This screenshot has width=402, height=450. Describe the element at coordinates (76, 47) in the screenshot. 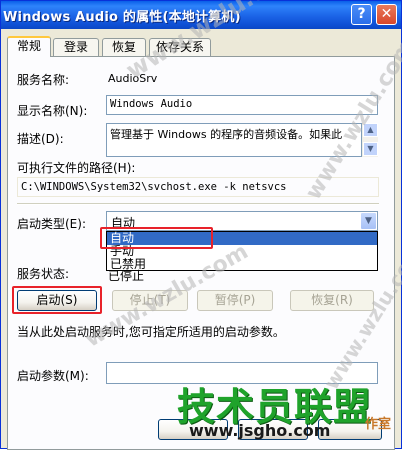

I see `tab-logon: 登录` at that location.